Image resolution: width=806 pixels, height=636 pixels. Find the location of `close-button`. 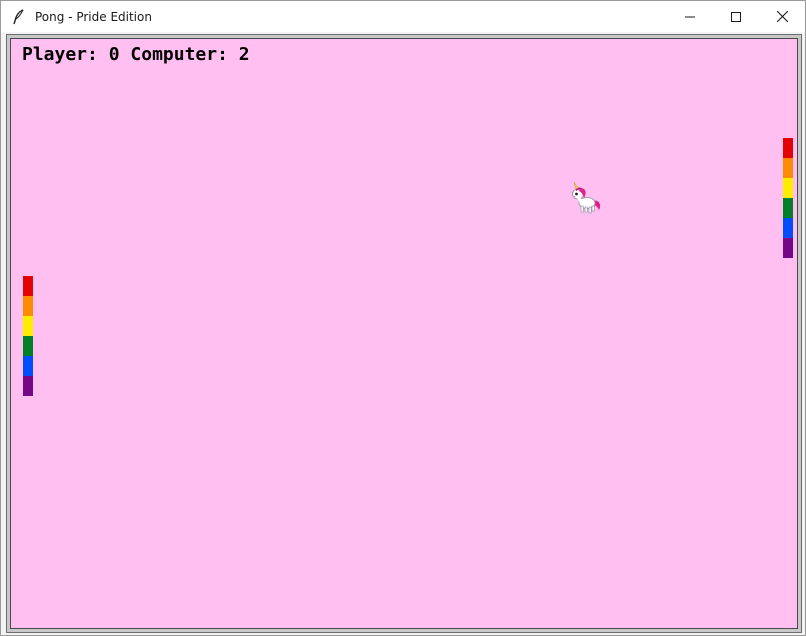

close-button is located at coordinates (782, 16).